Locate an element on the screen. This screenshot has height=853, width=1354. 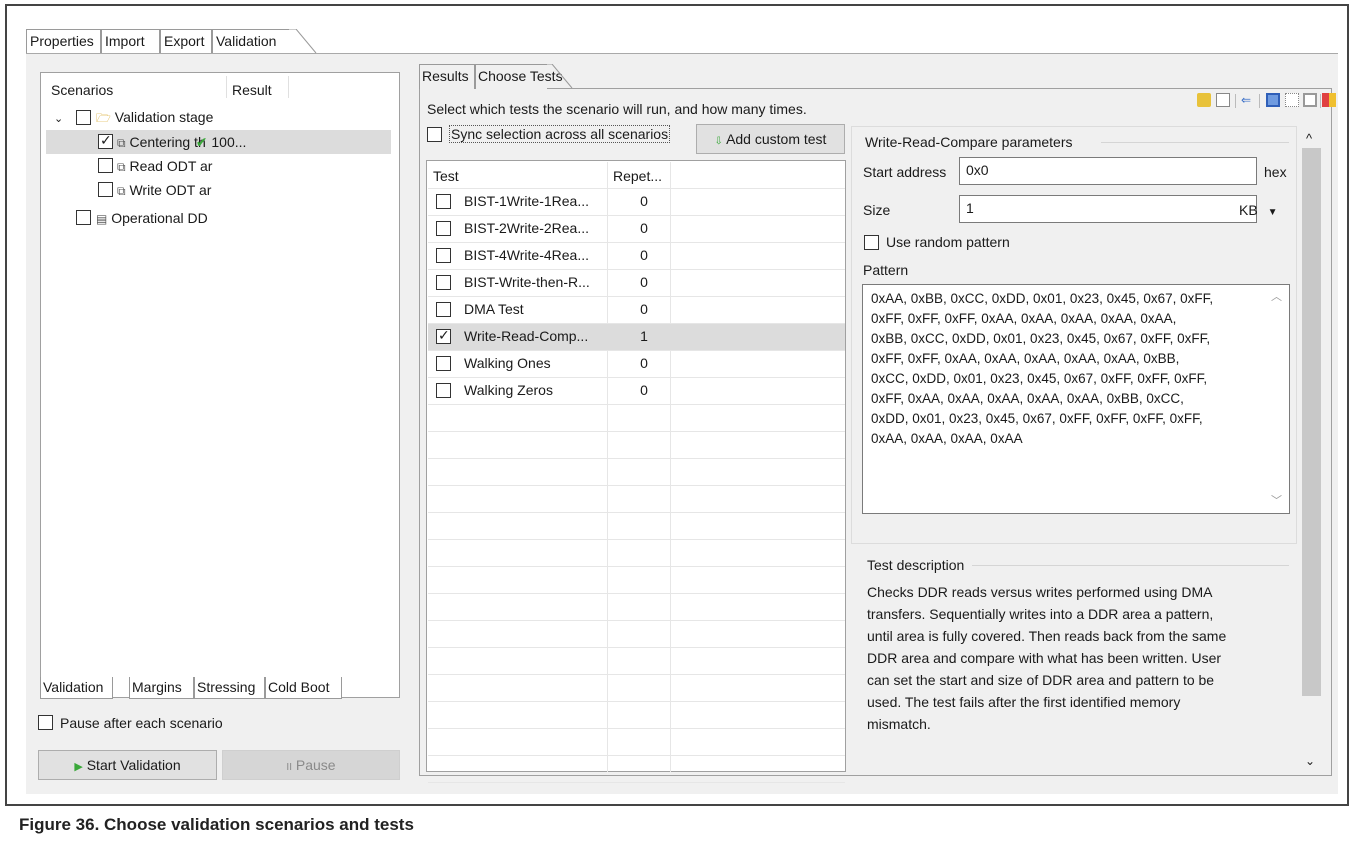
tree-item-label: Validation stage is located at coordinates (164, 117).